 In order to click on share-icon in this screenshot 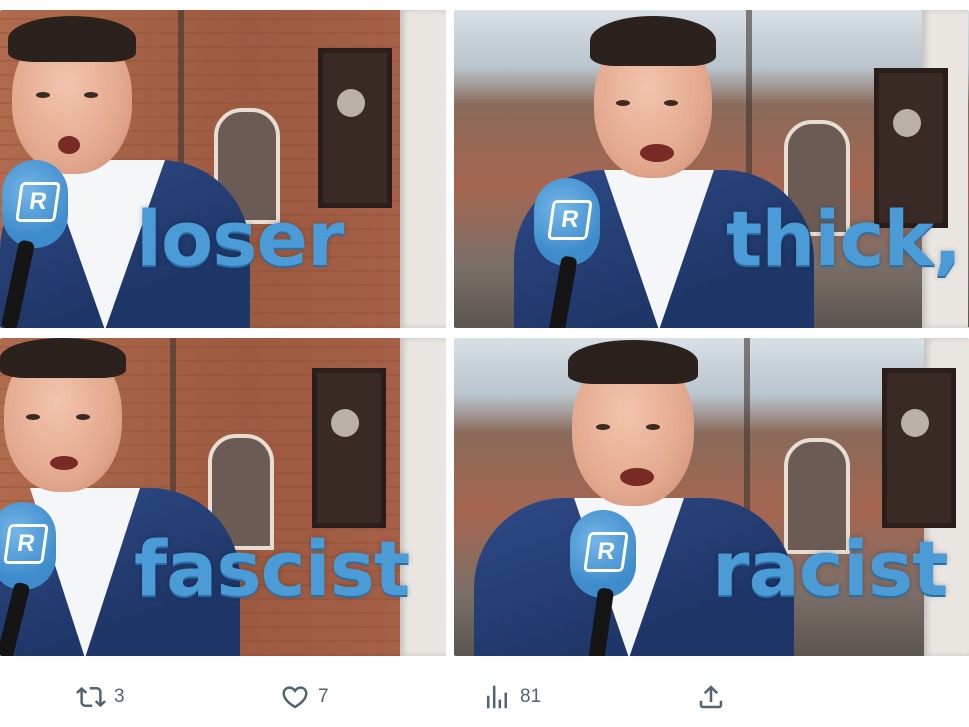, I will do `click(711, 697)`.